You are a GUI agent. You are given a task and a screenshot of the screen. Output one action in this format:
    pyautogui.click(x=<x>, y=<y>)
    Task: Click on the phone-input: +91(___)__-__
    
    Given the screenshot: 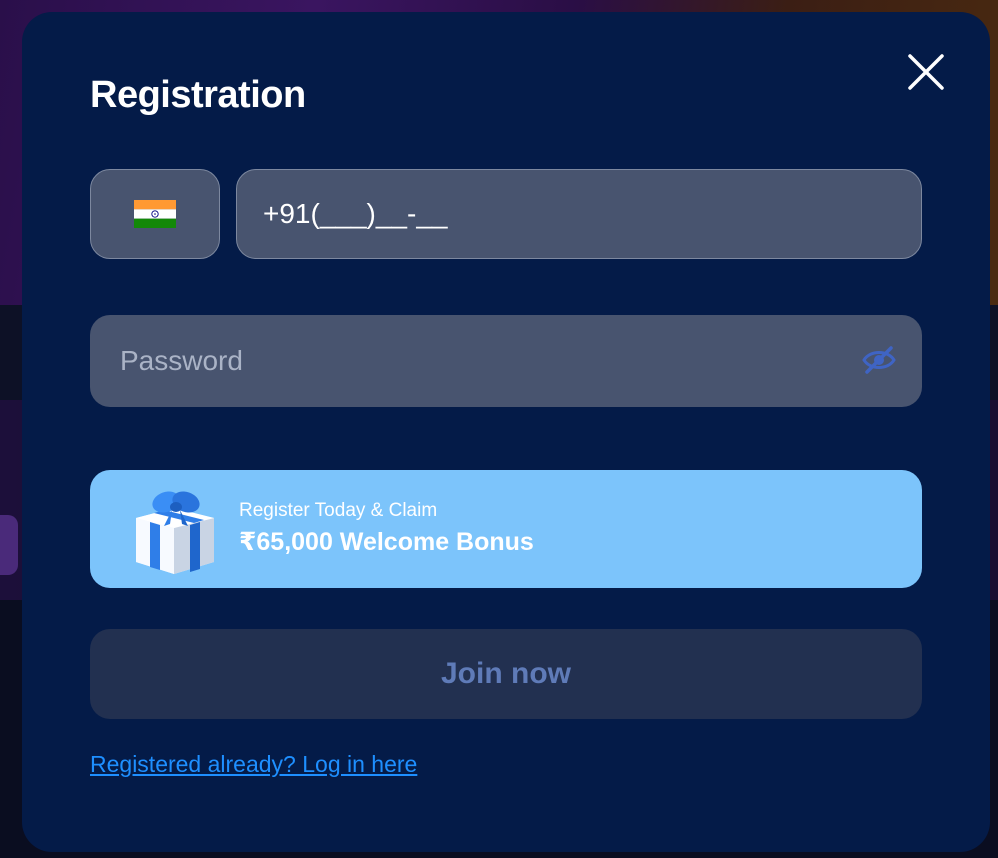 What is the action you would take?
    pyautogui.click(x=579, y=214)
    